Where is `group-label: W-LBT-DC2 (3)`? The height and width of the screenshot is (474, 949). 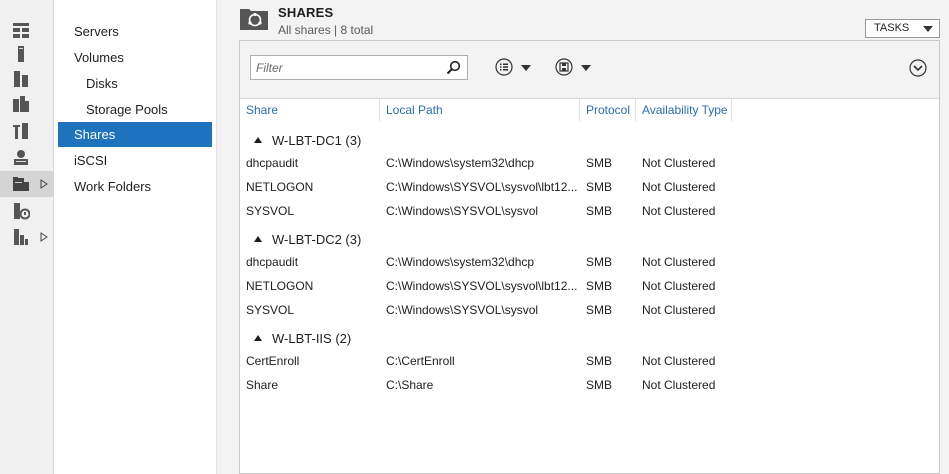
group-label: W-LBT-DC2 (3) is located at coordinates (317, 239).